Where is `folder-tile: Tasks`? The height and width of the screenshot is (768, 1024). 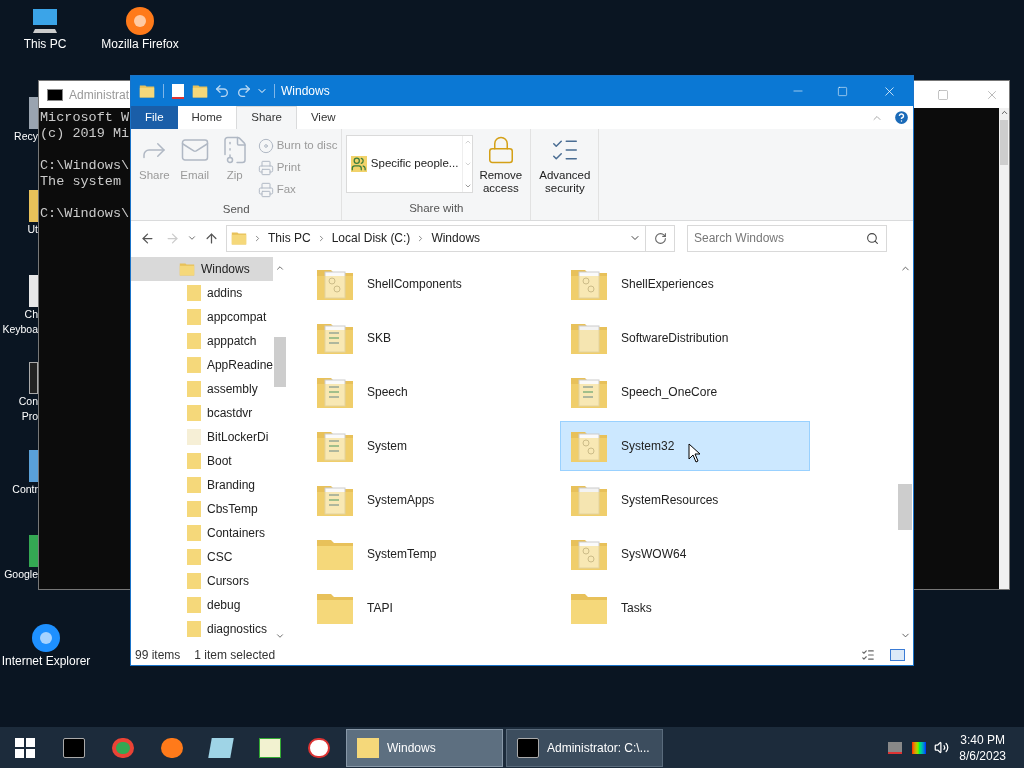 folder-tile: Tasks is located at coordinates (685, 608).